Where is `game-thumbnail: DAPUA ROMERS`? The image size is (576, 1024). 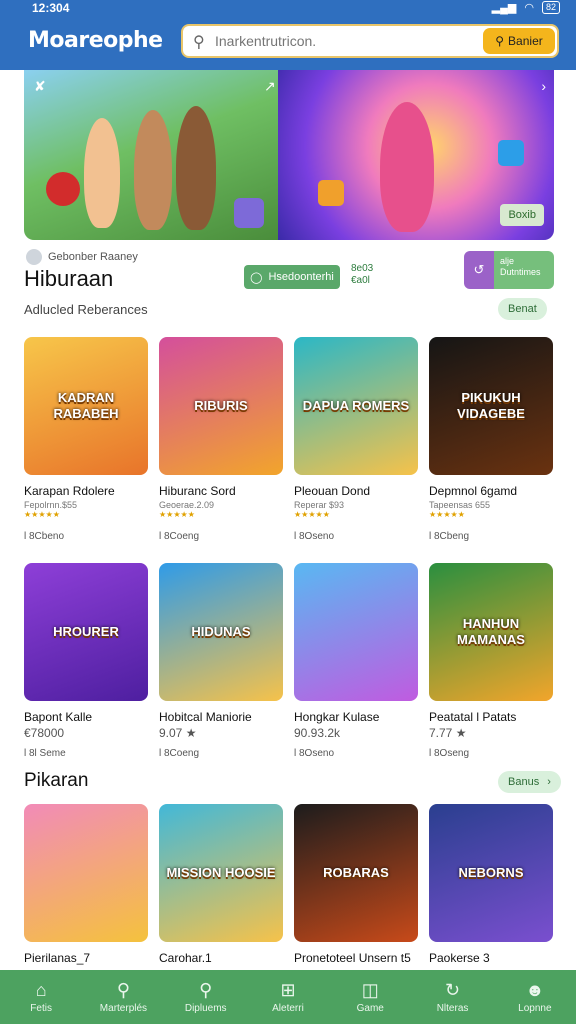
game-thumbnail: DAPUA ROMERS is located at coordinates (356, 406).